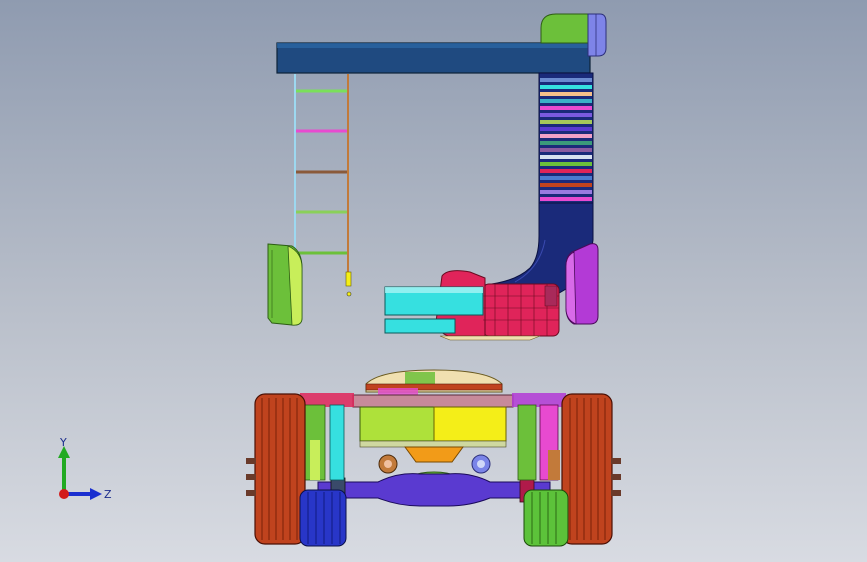  Describe the element at coordinates (572, 470) in the screenshot. I see `right-wheel-set` at that location.